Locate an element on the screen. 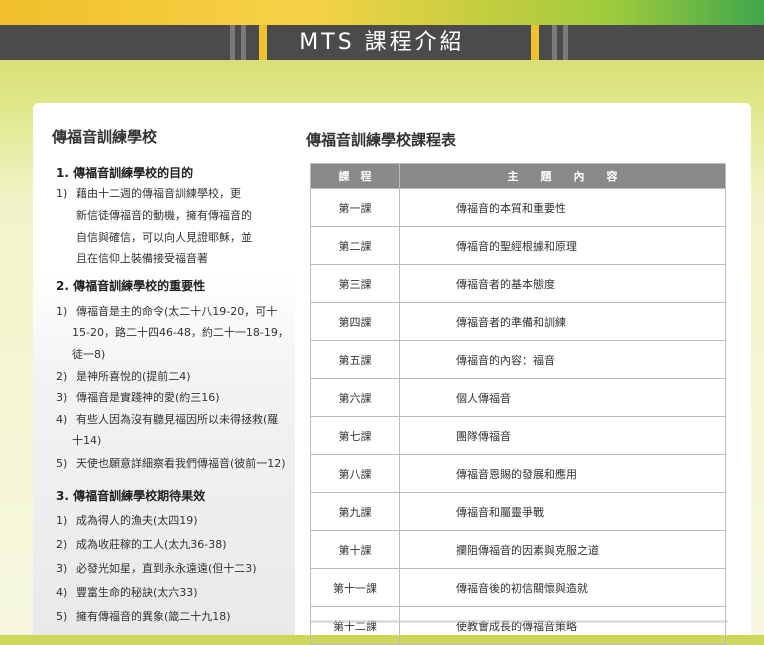  top-color-strip is located at coordinates (382, 12).